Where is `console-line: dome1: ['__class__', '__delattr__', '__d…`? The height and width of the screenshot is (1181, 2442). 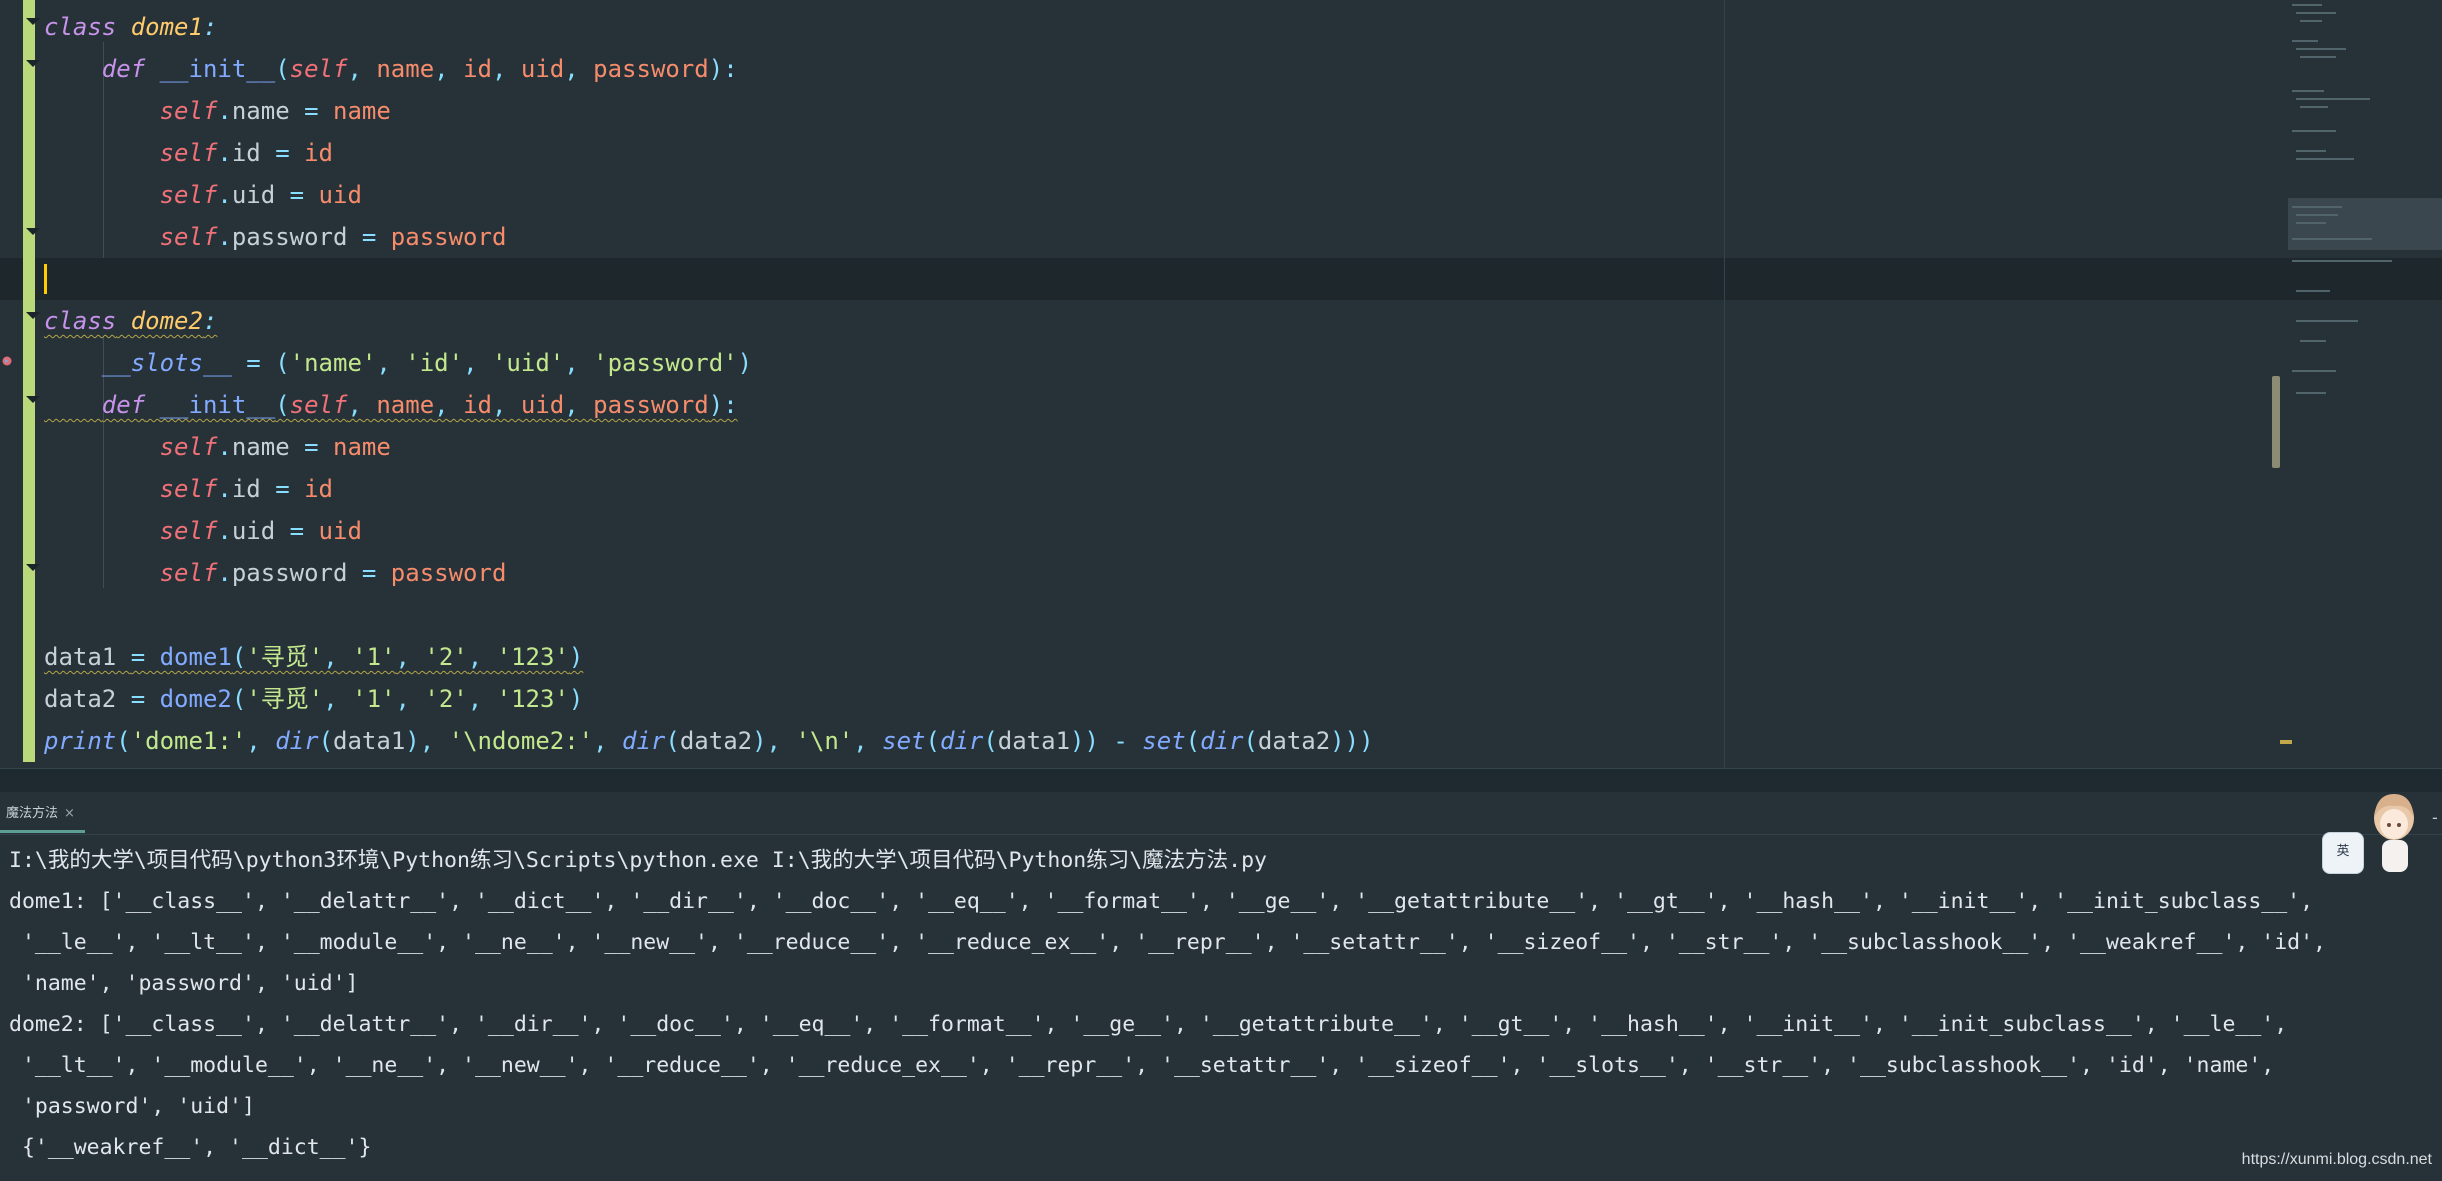 console-line: dome1: ['__class__', '__delattr__', '__d… is located at coordinates (1161, 901).